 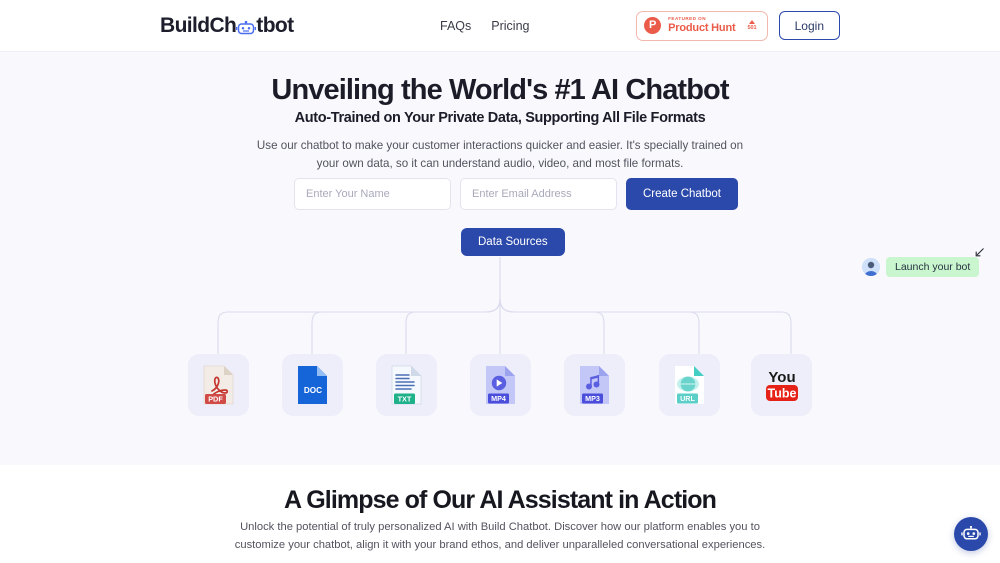 What do you see at coordinates (405, 398) in the screenshot?
I see `svg-text: TXT` at bounding box center [405, 398].